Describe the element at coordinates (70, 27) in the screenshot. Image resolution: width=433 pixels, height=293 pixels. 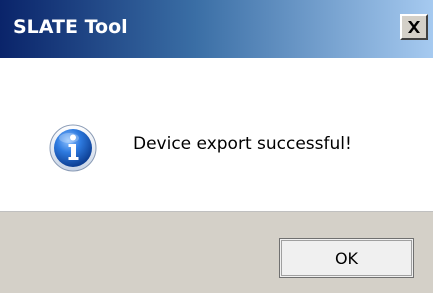
I see `window-title: SLATE Tool` at that location.